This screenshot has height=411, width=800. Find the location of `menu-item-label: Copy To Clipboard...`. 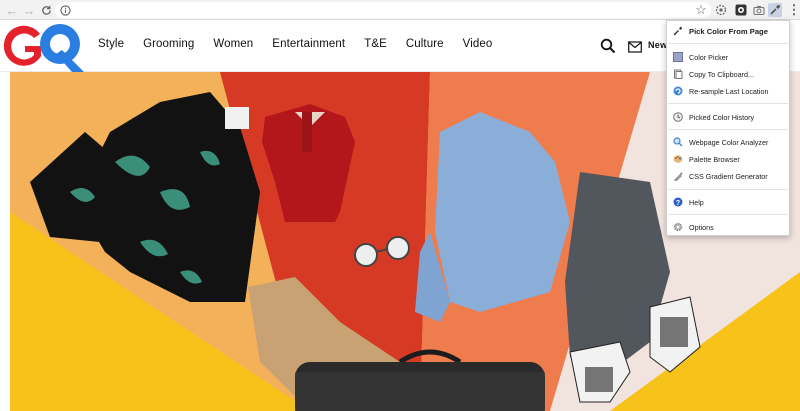

menu-item-label: Copy To Clipboard... is located at coordinates (721, 74).